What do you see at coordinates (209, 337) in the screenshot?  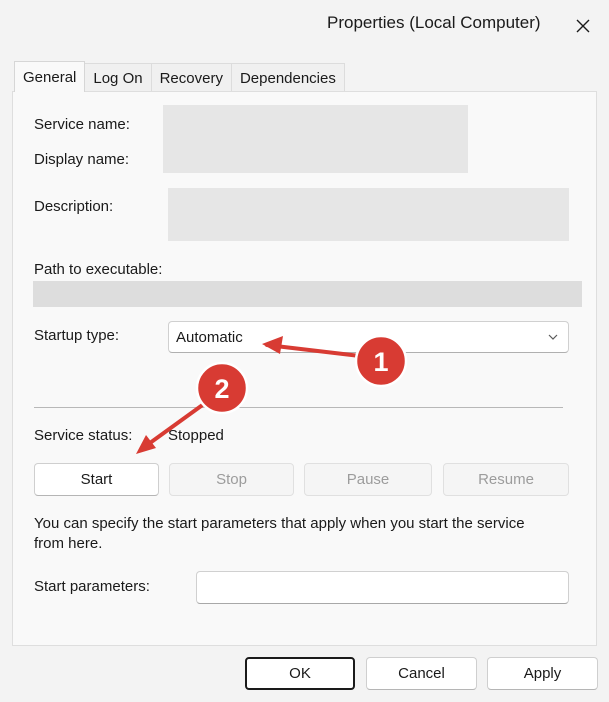 I see `startup-type-value: Automatic` at bounding box center [209, 337].